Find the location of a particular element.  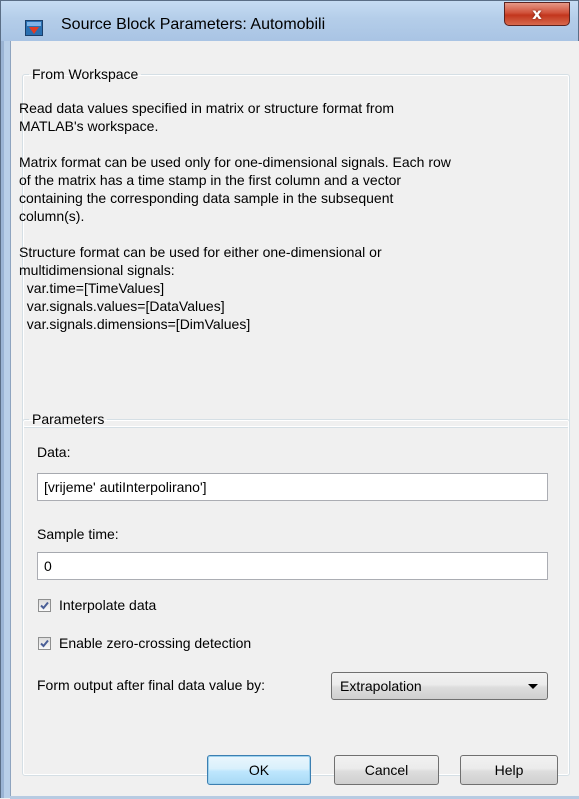

data-input is located at coordinates (292, 487).